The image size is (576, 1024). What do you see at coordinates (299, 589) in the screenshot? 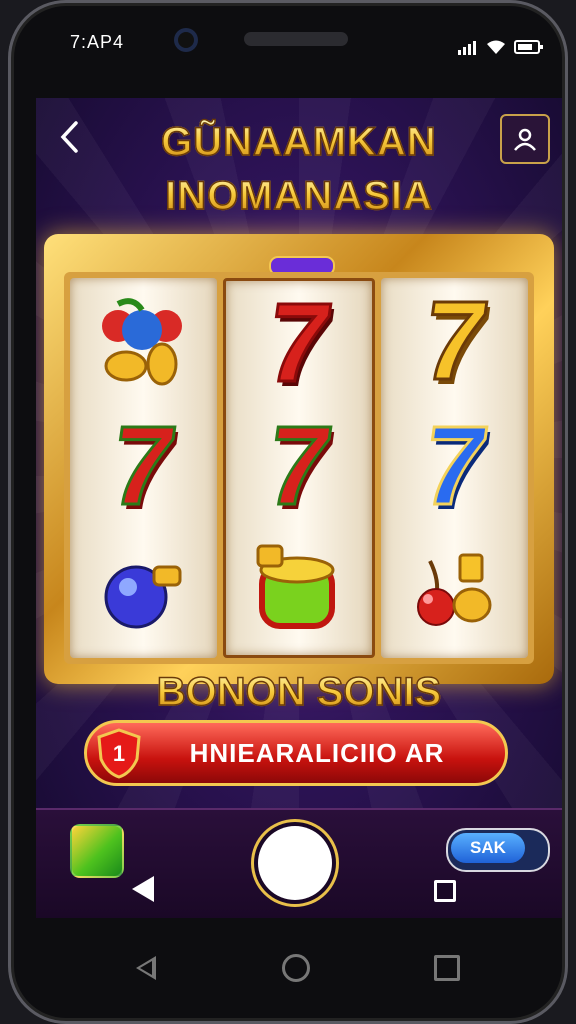
I see `honey-pot-icon` at bounding box center [299, 589].